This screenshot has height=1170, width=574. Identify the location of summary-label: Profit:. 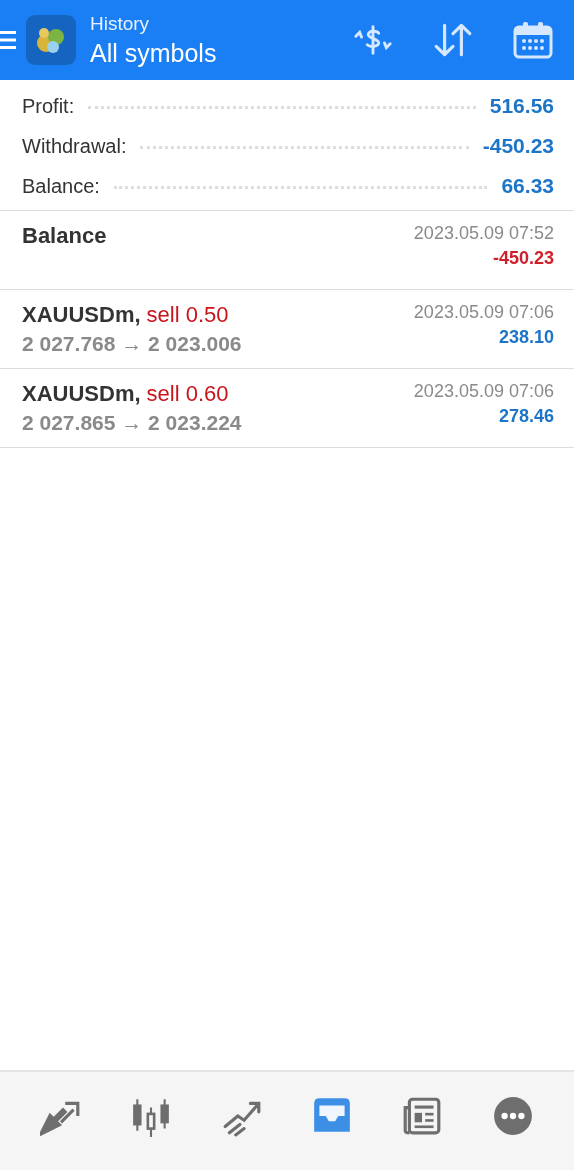
(48, 106).